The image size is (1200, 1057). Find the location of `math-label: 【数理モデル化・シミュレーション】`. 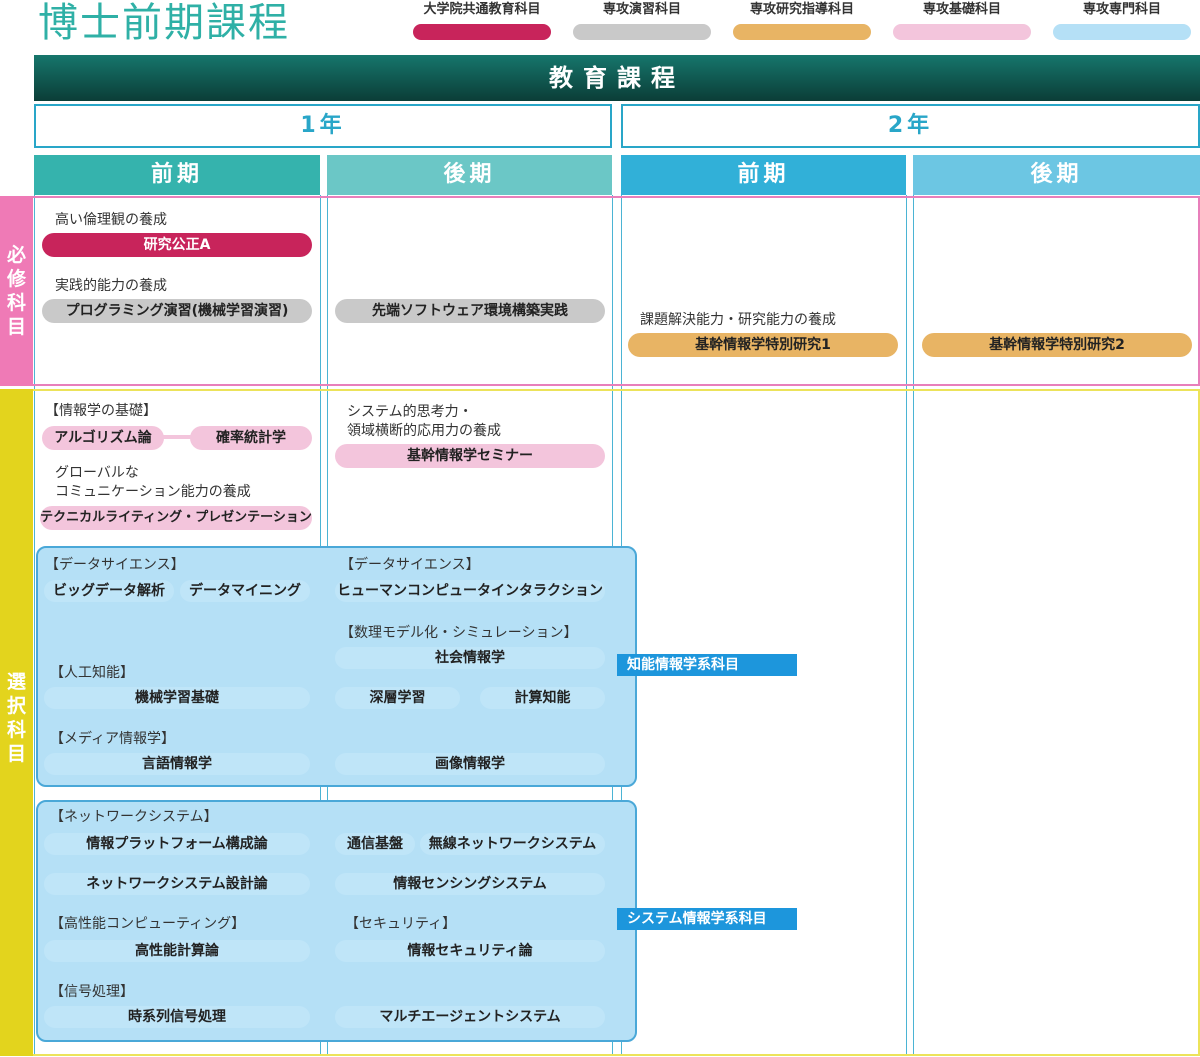

math-label: 【数理モデル化・シミュレーション】 is located at coordinates (459, 633).